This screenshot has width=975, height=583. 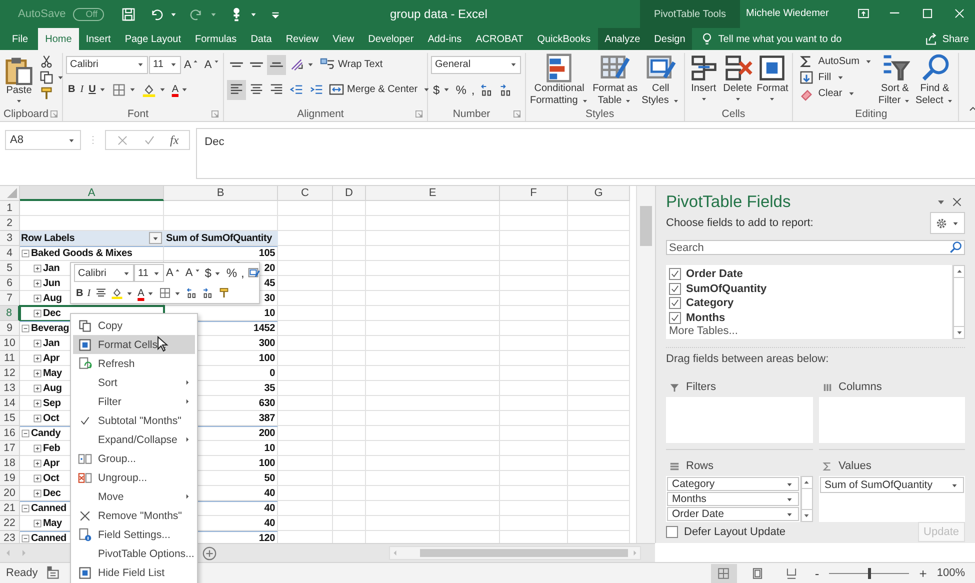 I want to click on area-scrollbar, so click(x=806, y=499).